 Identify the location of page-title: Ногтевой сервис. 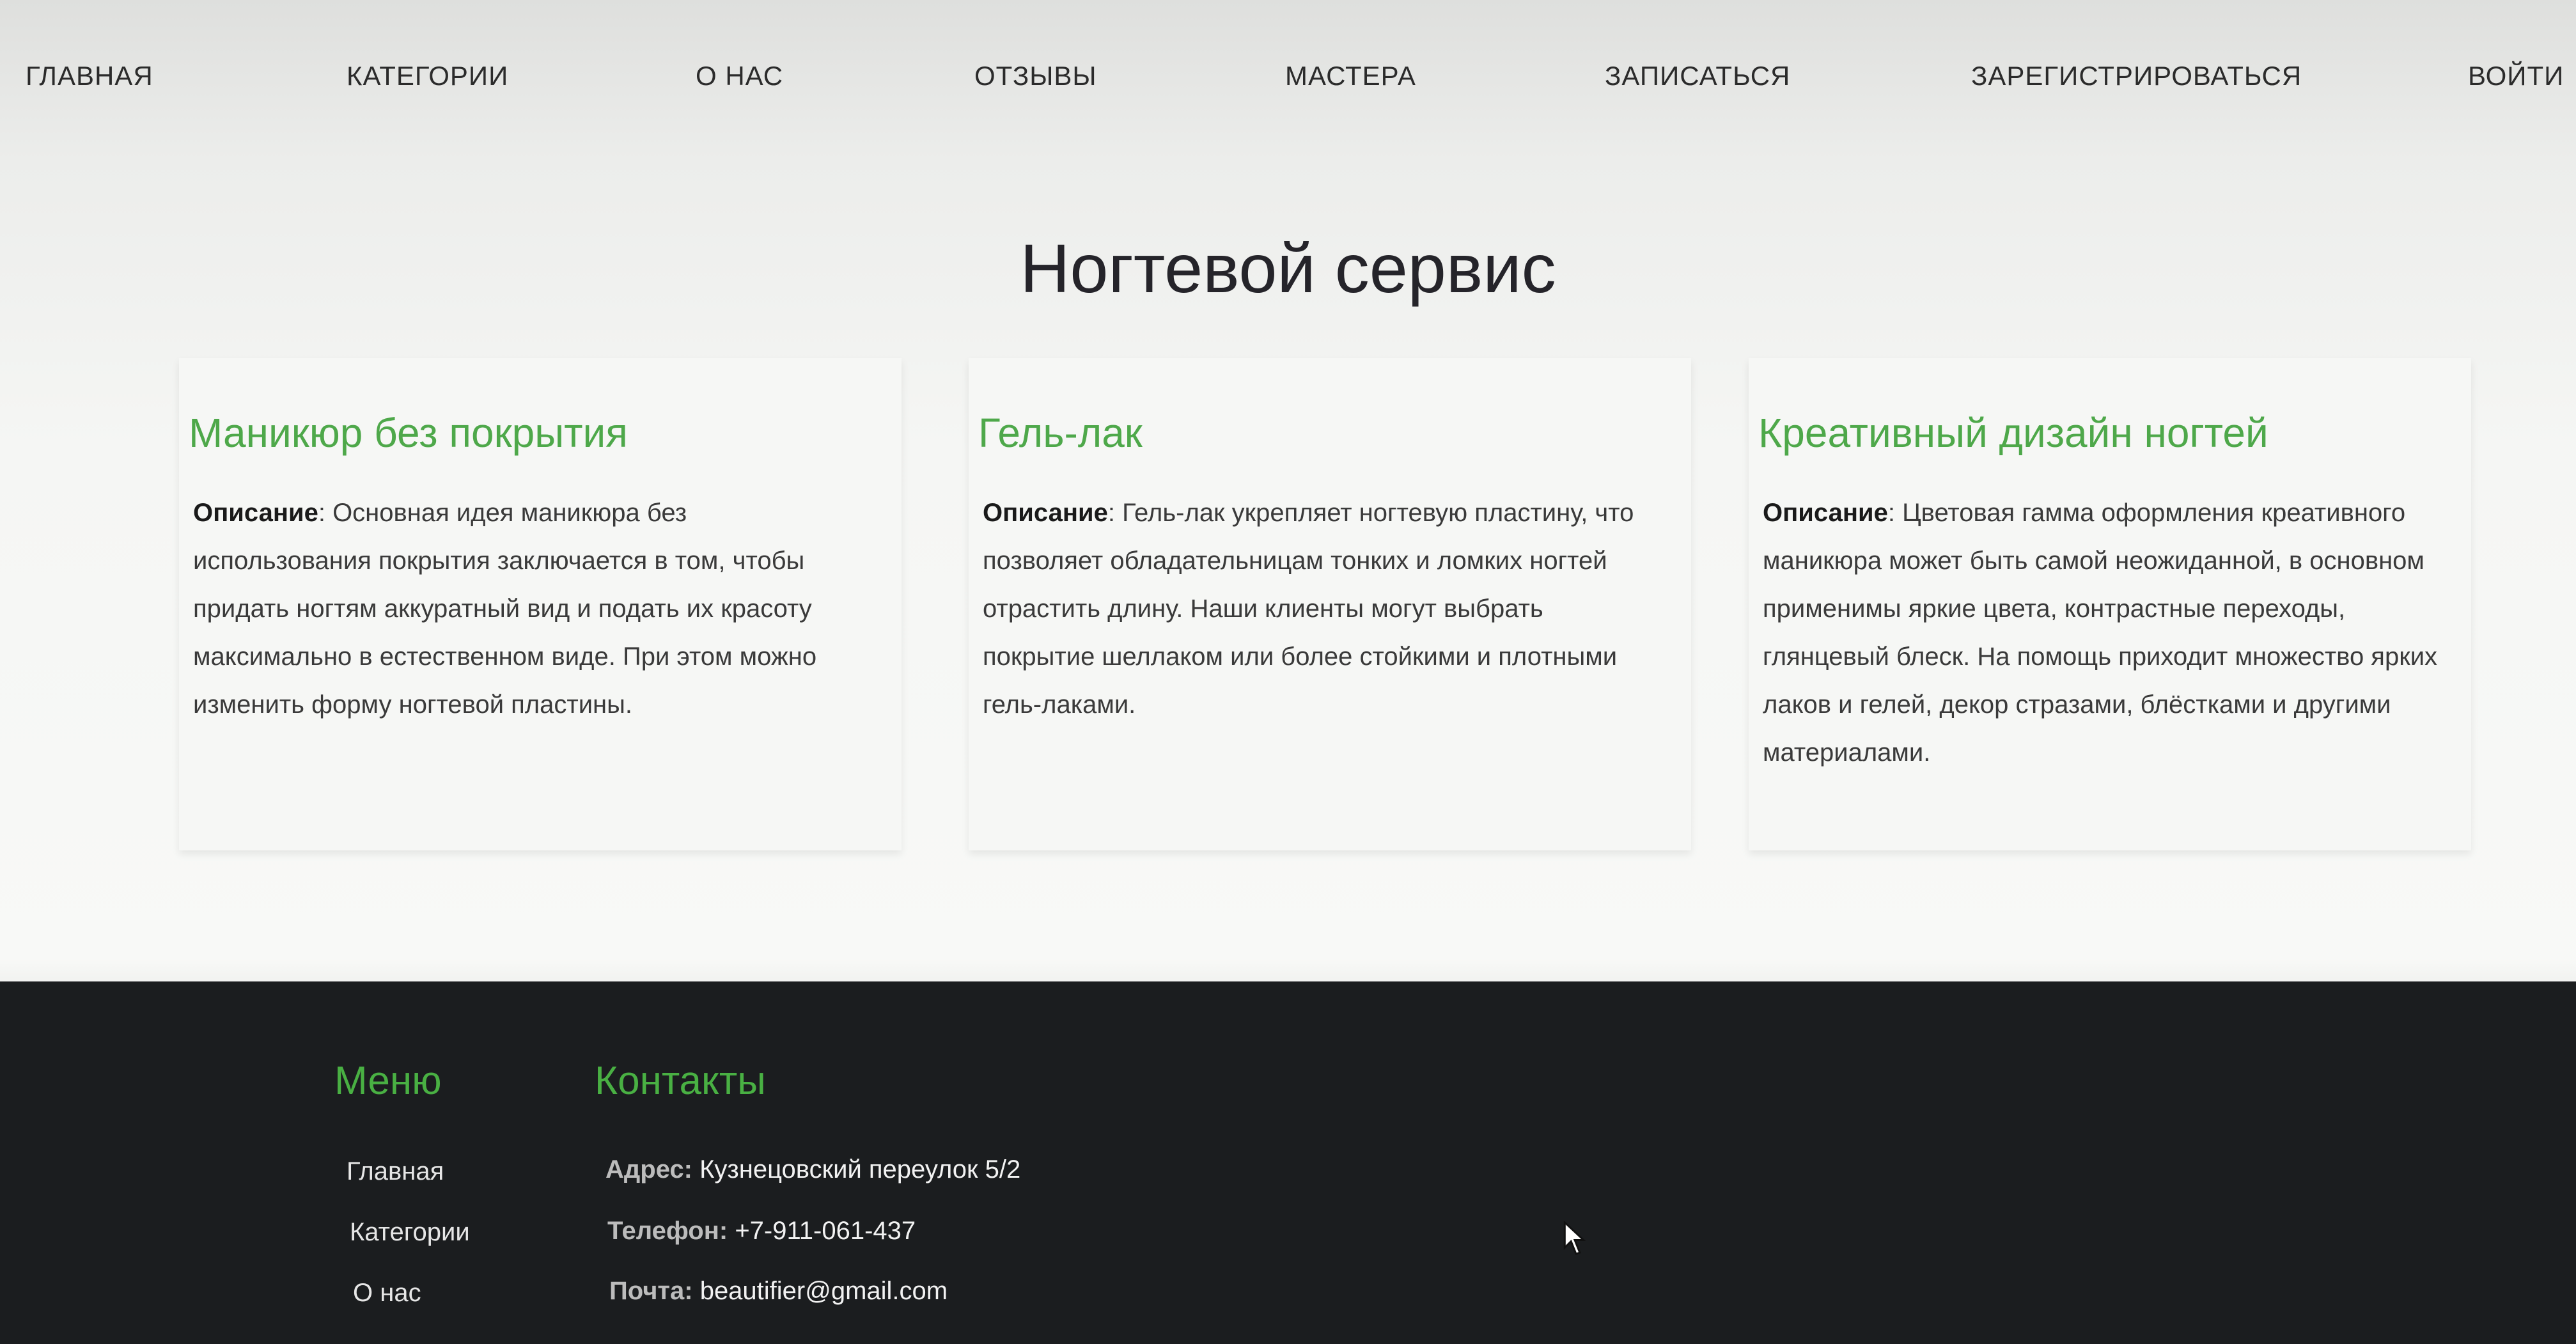
(1288, 269).